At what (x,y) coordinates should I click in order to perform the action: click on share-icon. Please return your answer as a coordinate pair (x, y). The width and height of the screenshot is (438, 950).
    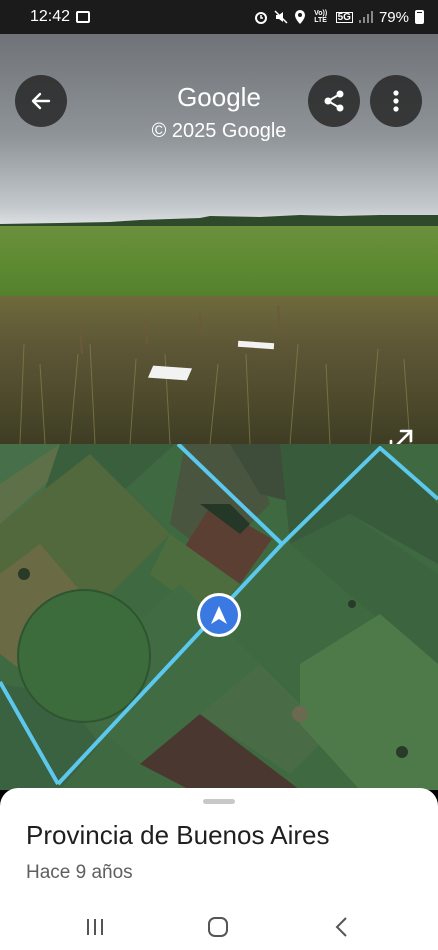
    Looking at the image, I should click on (334, 101).